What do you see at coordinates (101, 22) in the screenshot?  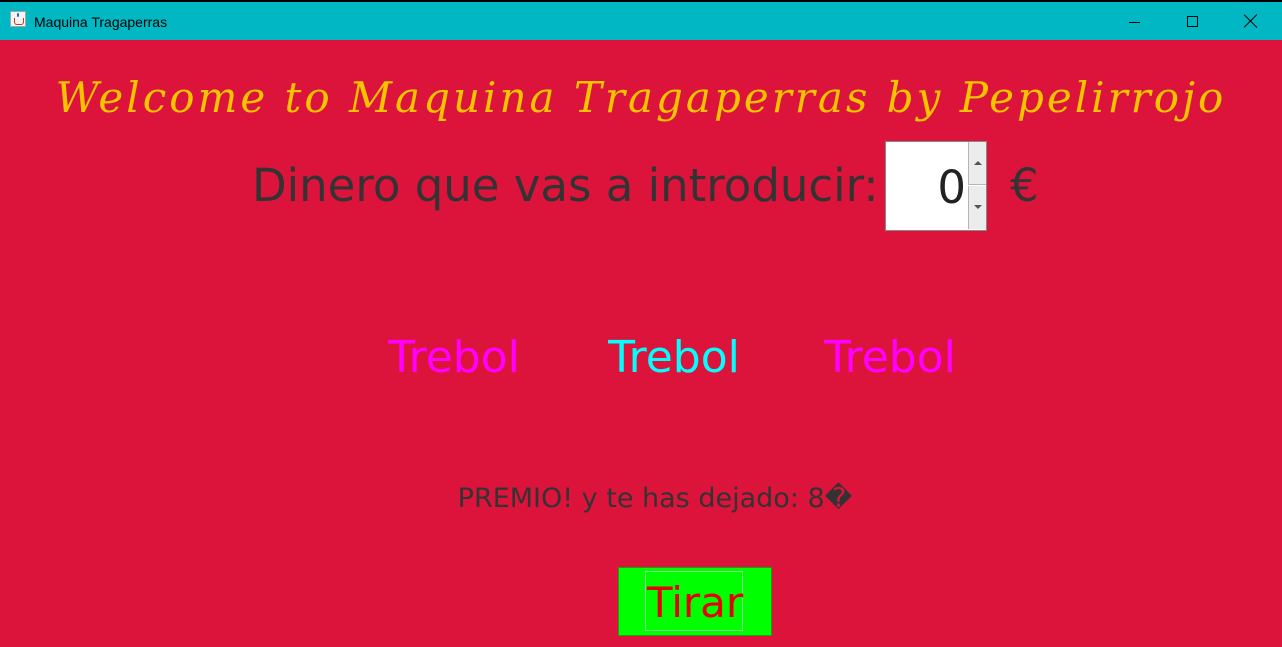 I see `window-title: Maquina Tragaperras` at bounding box center [101, 22].